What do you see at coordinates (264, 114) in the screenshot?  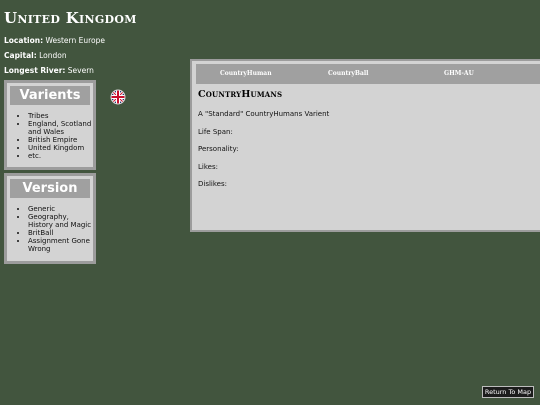 I see `content-description: A "Standard" CountryHumans Varient` at bounding box center [264, 114].